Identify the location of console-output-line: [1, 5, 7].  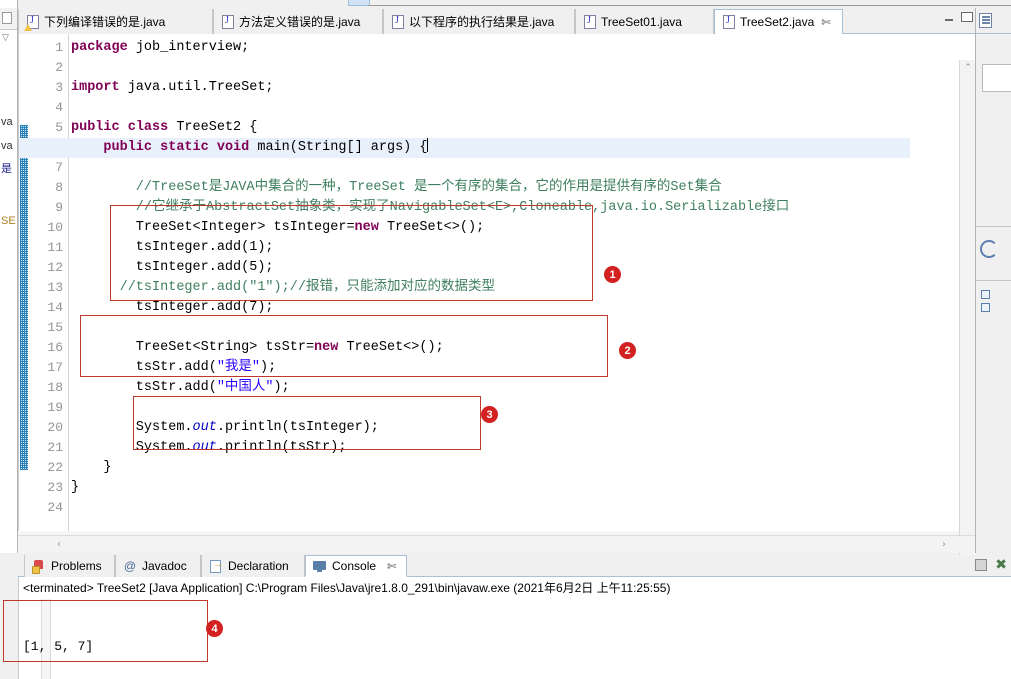
(58, 646).